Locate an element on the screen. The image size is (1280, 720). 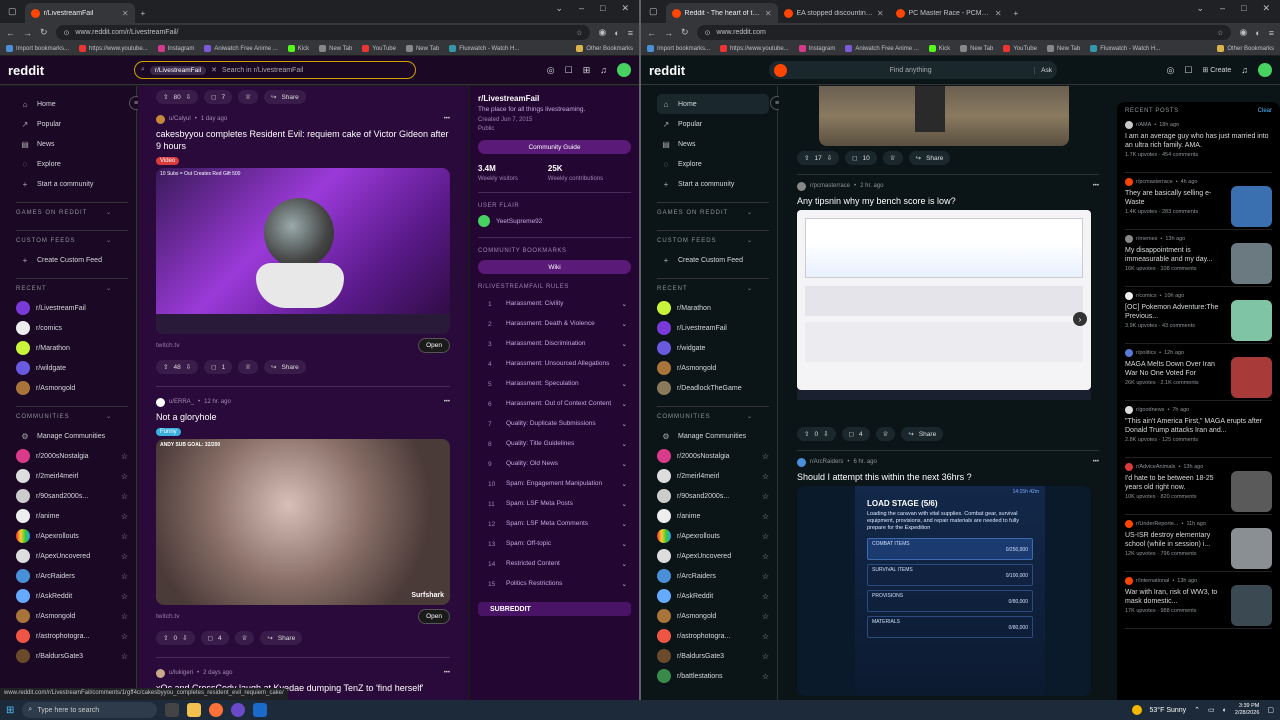
search-subreddit-chip: r/LivestreamFail is located at coordinates (178, 70).